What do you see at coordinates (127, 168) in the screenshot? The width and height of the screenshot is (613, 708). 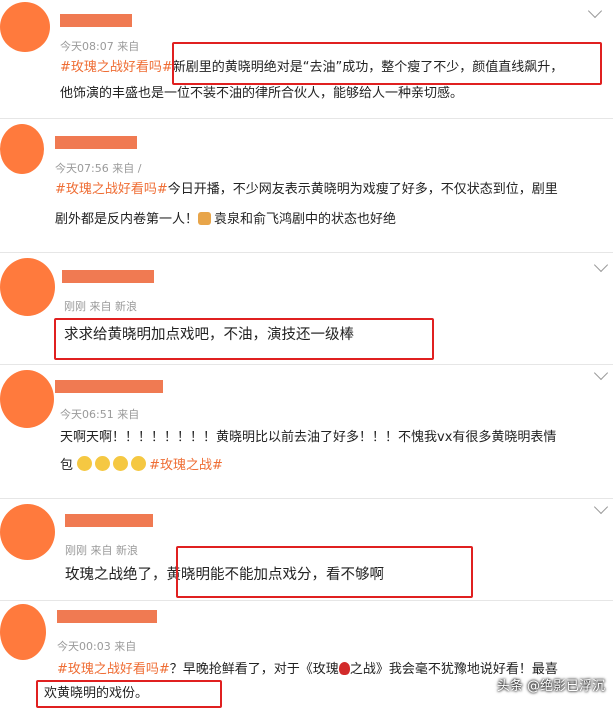 I see `post-source: 来自 /` at bounding box center [127, 168].